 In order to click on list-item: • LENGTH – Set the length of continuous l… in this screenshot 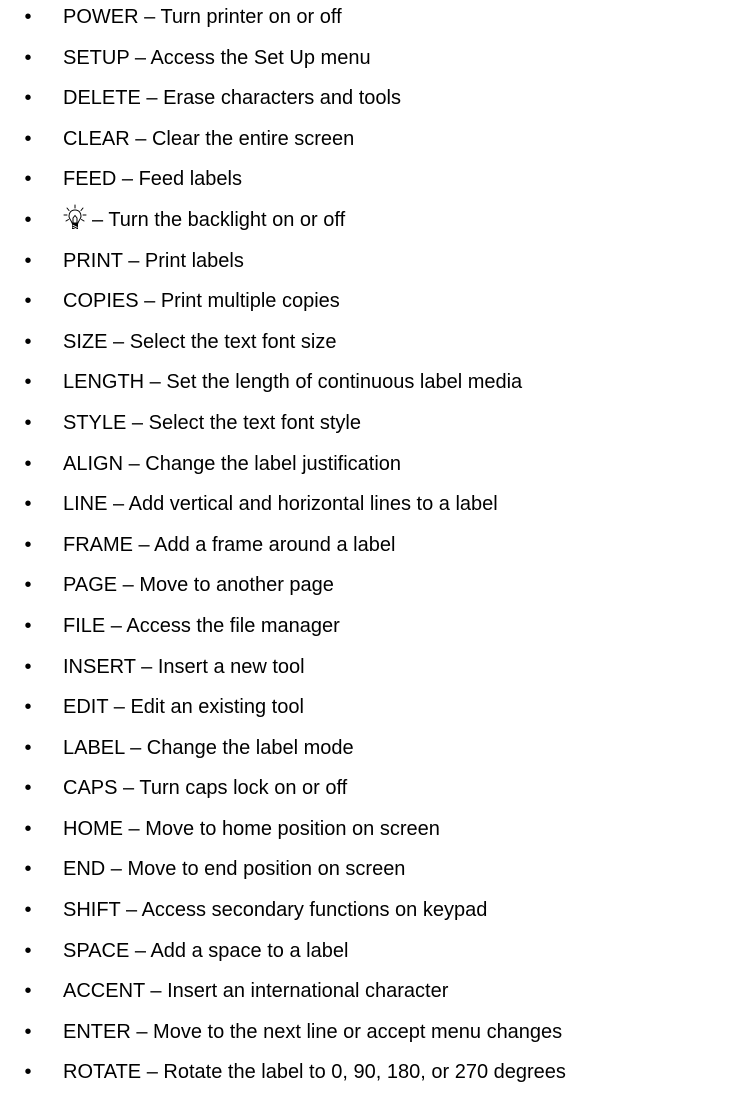, I will do `click(369, 387)`.